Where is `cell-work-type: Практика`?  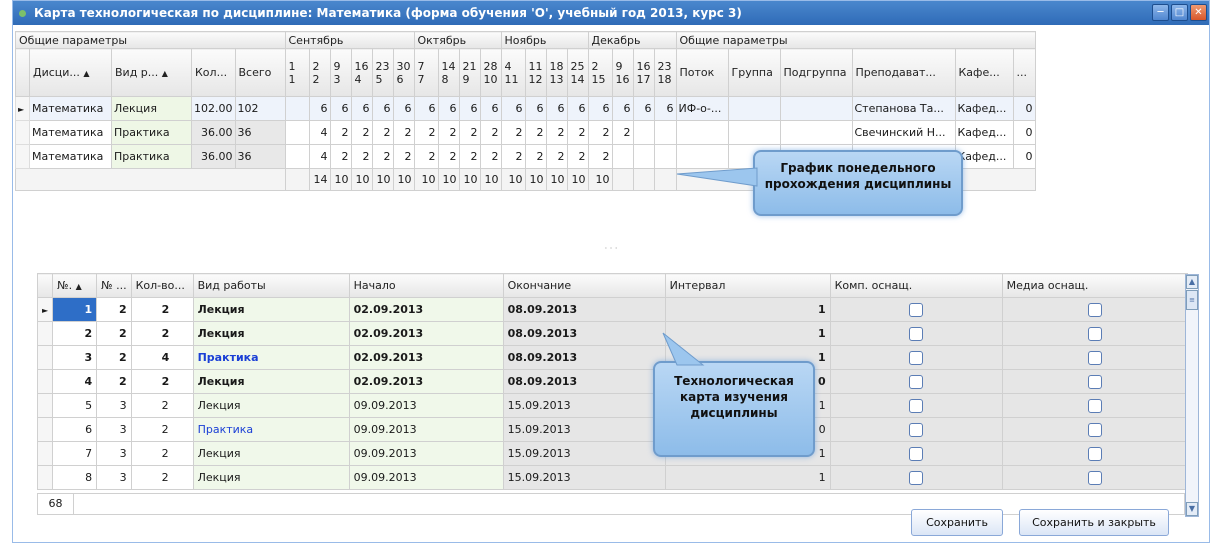
cell-work-type: Практика is located at coordinates (151, 132).